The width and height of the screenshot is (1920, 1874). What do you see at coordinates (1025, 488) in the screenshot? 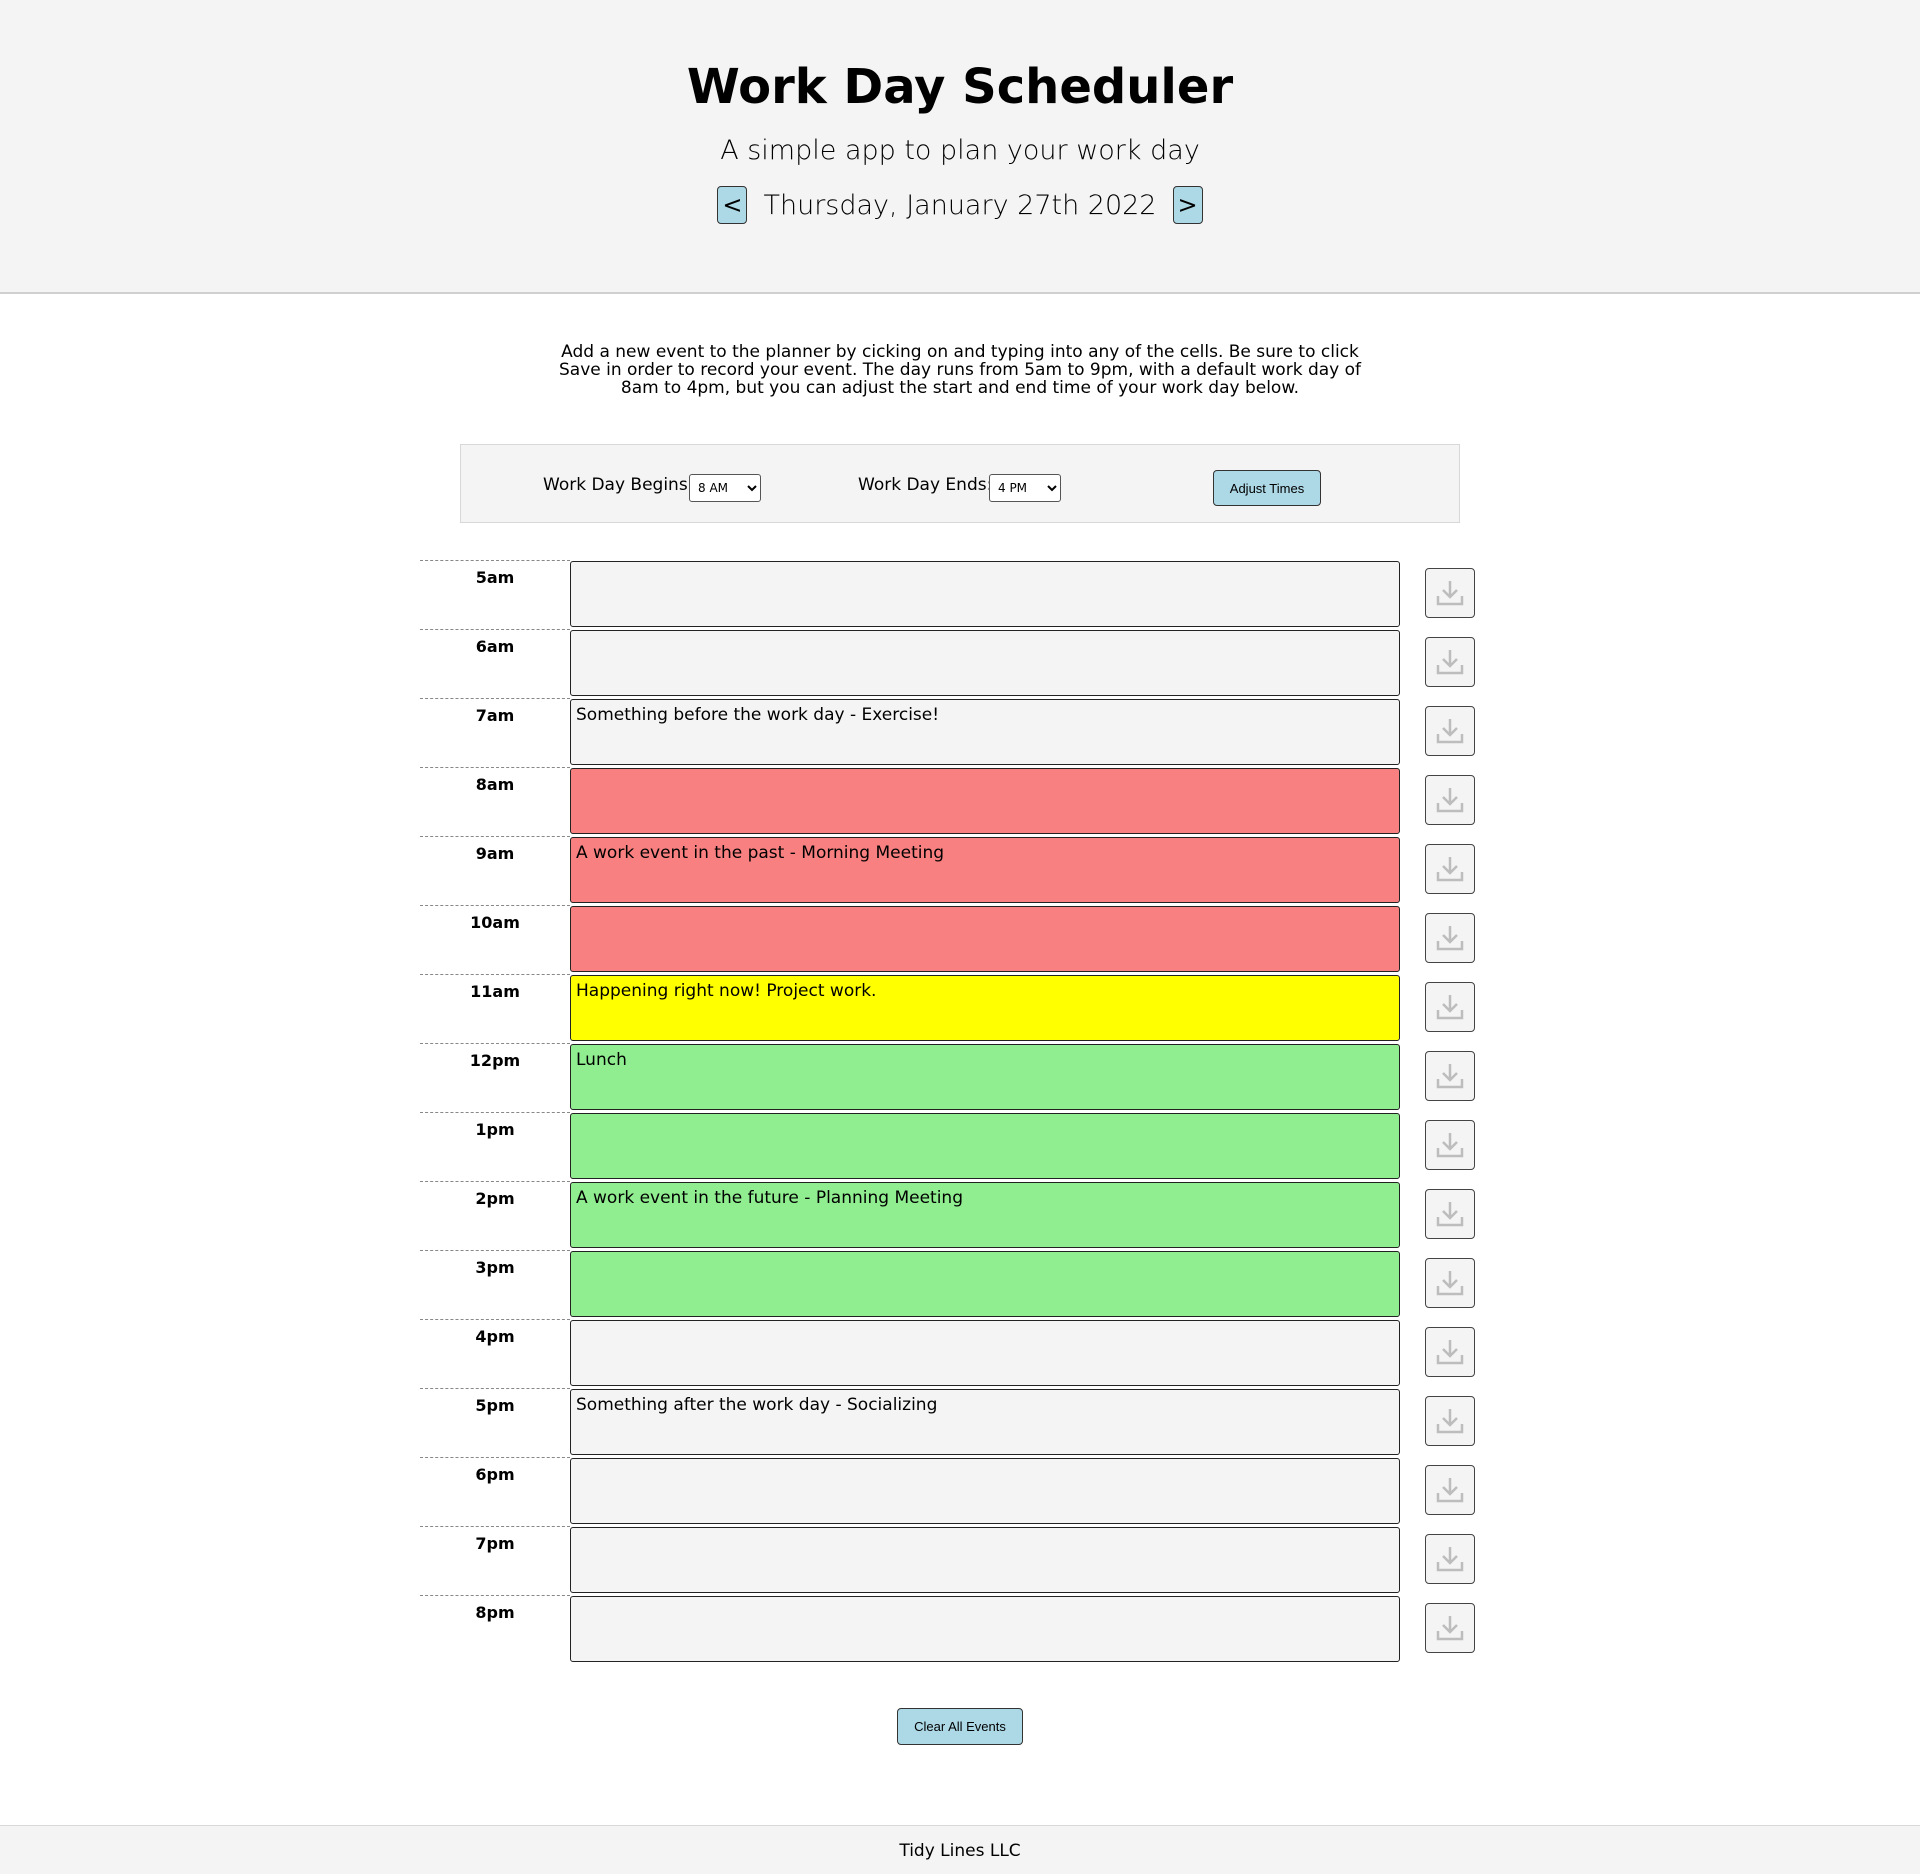
I see `work-day-ends-select: 4 PM` at bounding box center [1025, 488].